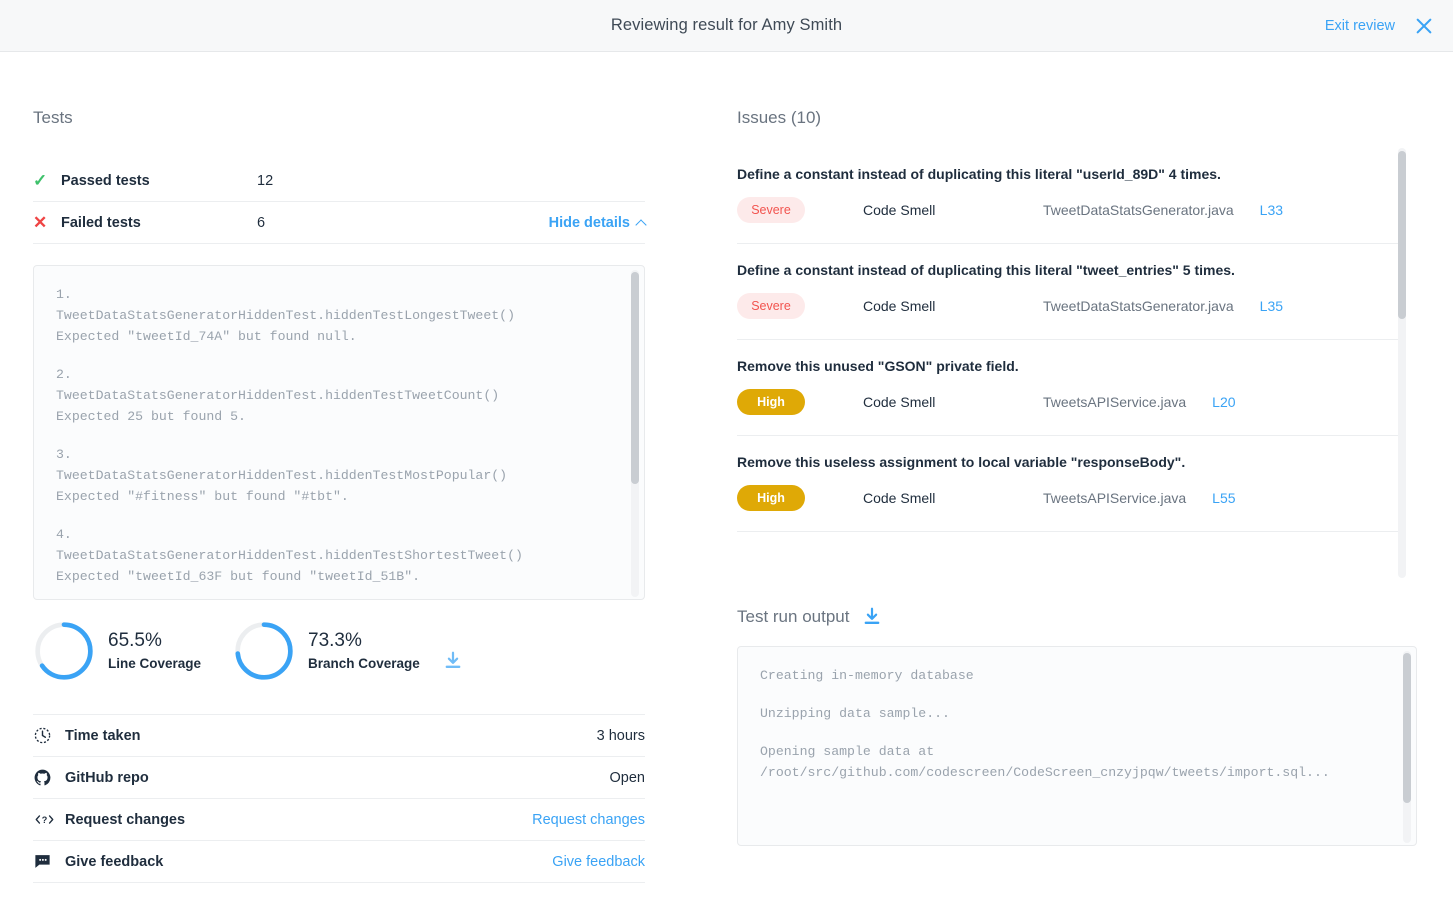  What do you see at coordinates (105, 180) in the screenshot?
I see `passed-tests-label: Passed tests` at bounding box center [105, 180].